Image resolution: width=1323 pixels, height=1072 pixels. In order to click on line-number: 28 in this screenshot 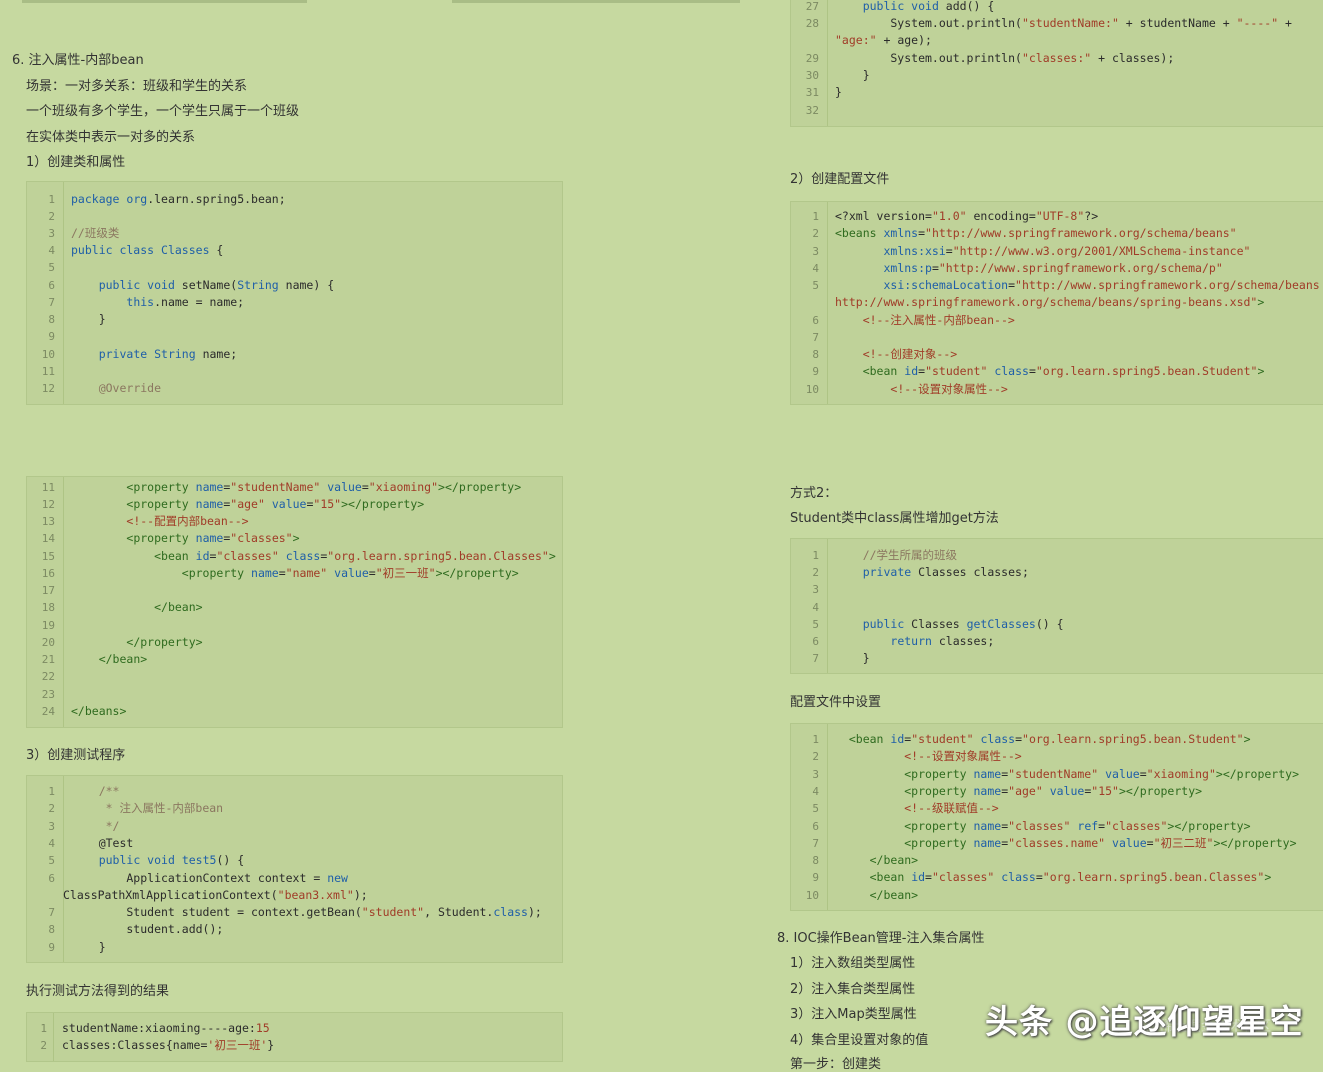, I will do `click(812, 23)`.